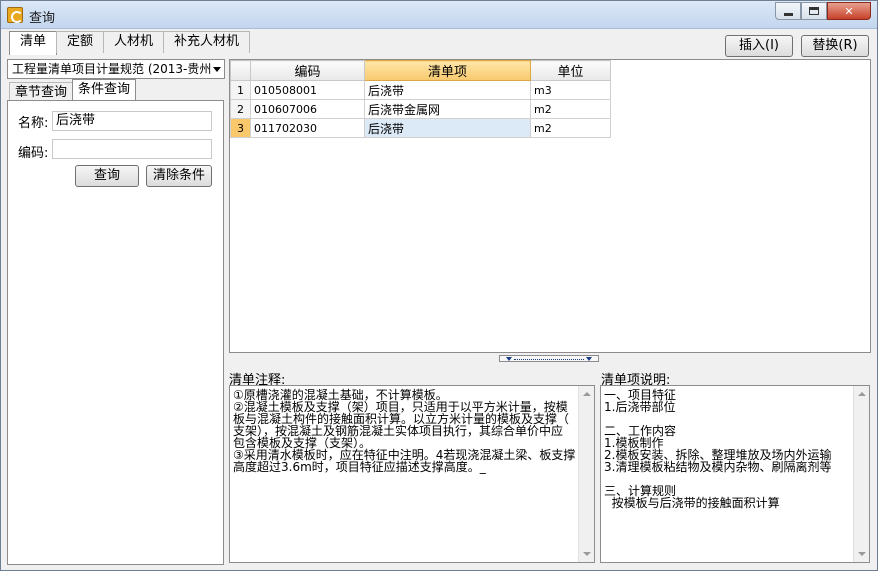 The image size is (878, 571). I want to click on description-scrollbar, so click(861, 474).